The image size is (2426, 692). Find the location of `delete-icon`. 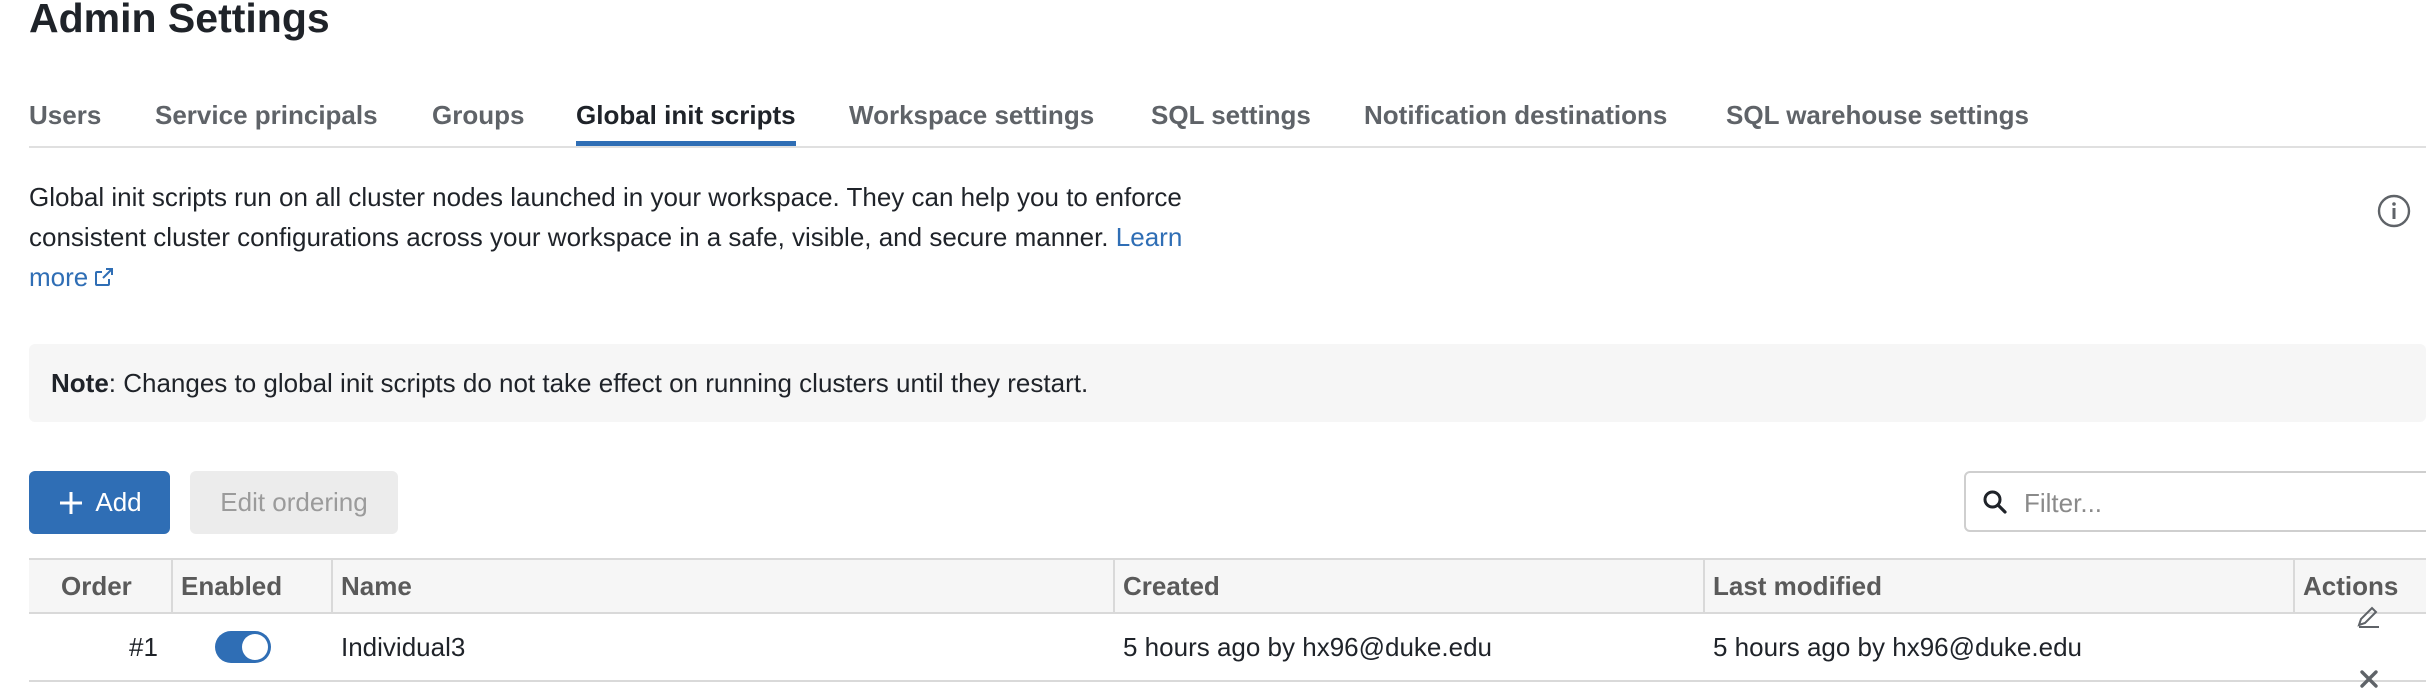

delete-icon is located at coordinates (2369, 679).